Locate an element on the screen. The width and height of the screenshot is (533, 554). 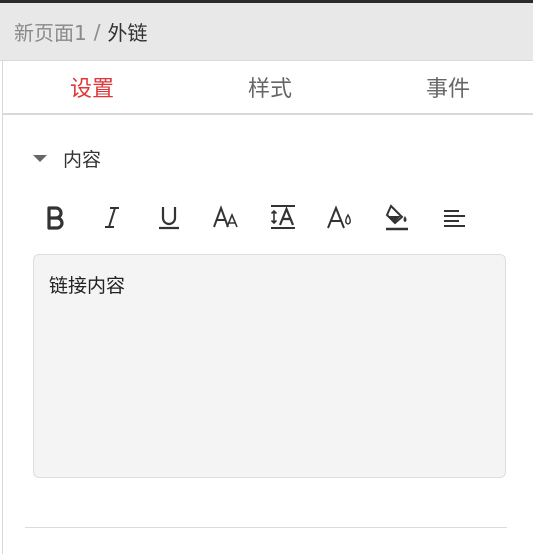
tab-events: 事件 is located at coordinates (446, 87).